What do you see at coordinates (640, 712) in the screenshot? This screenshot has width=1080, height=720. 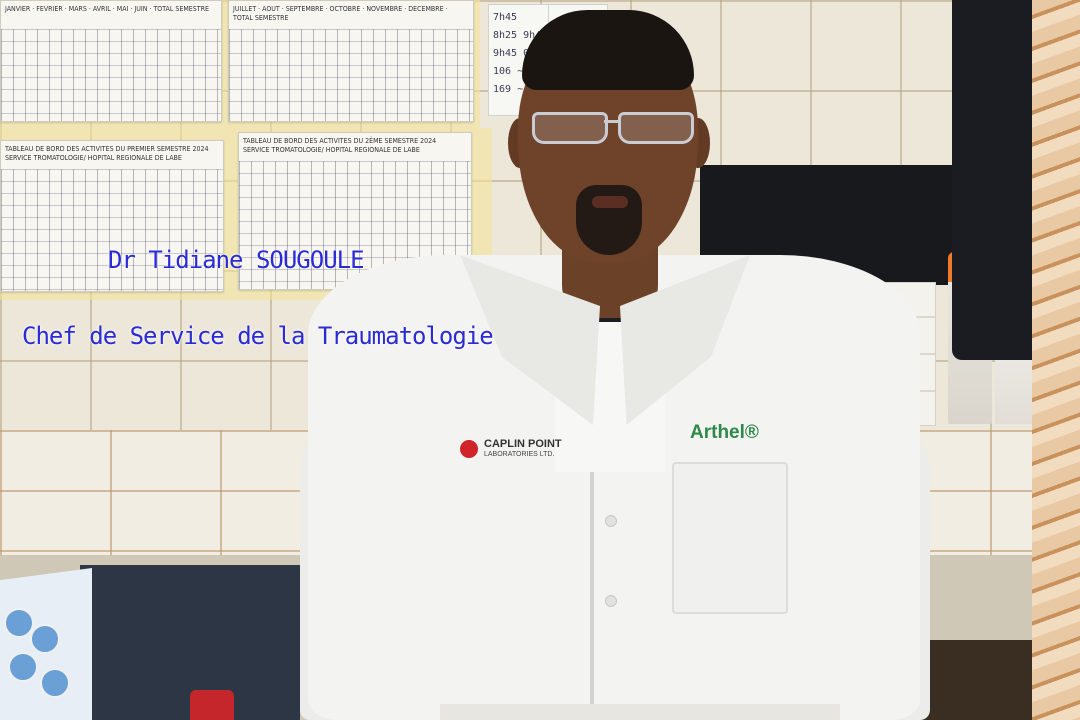 I see `desk-edge` at bounding box center [640, 712].